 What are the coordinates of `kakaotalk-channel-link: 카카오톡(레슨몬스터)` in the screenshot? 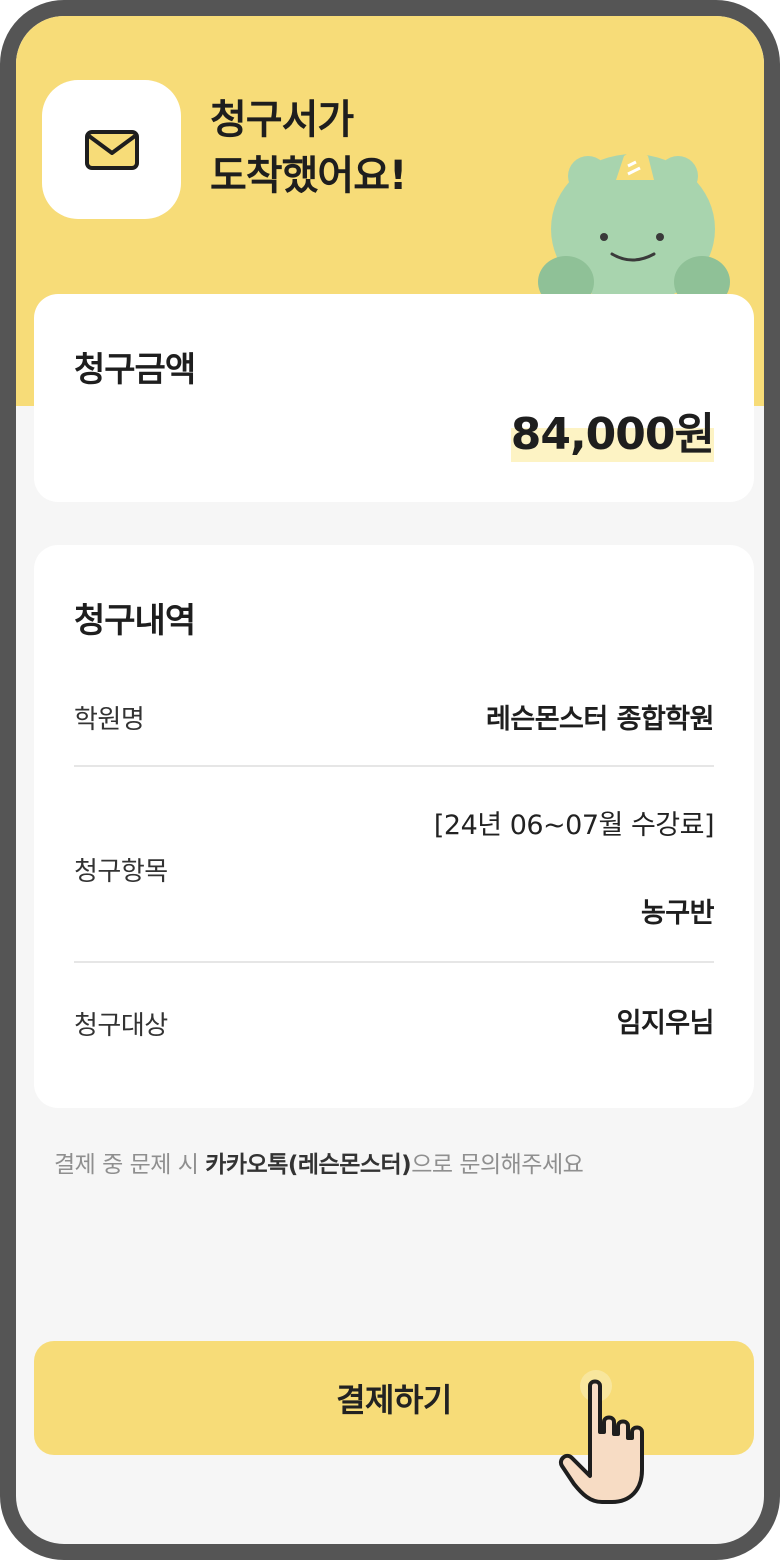 It's located at (308, 1165).